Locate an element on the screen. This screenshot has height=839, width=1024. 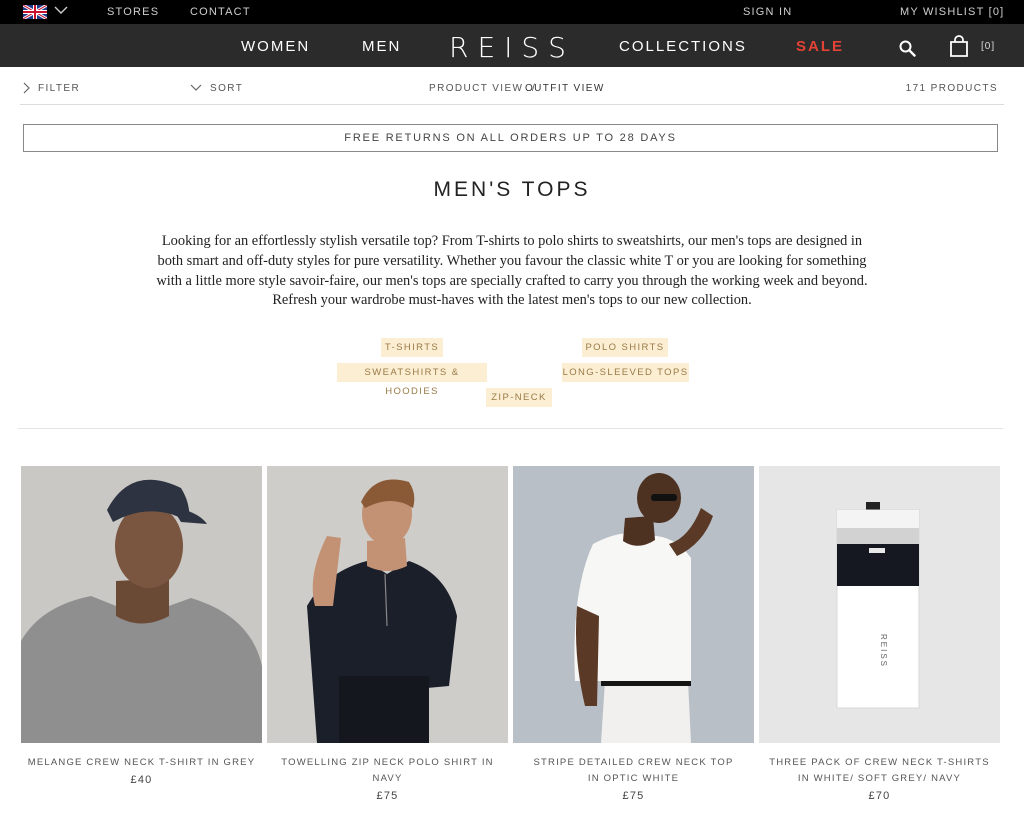
product-image: REISS is located at coordinates (879, 604).